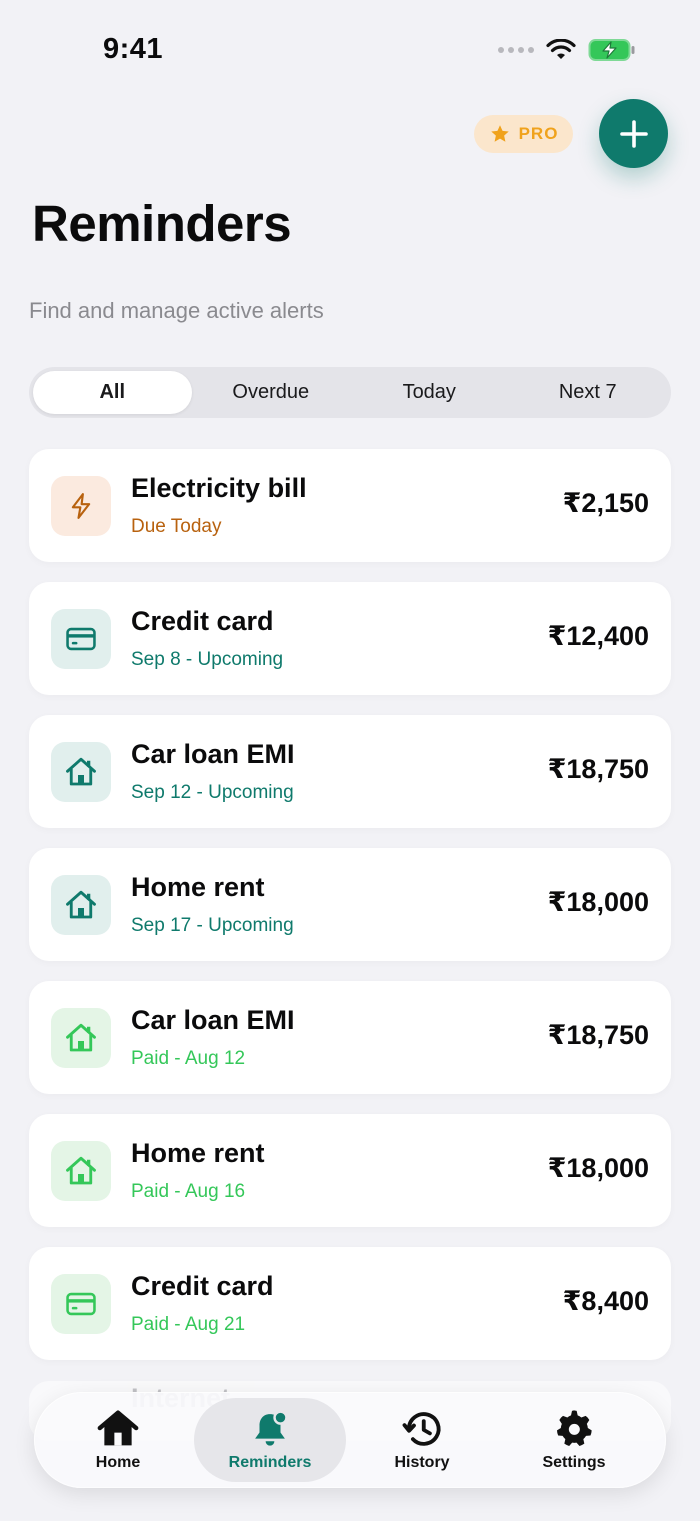  What do you see at coordinates (350, 505) in the screenshot?
I see `reminder-card: Electricity bill Due Today ₹2,150` at bounding box center [350, 505].